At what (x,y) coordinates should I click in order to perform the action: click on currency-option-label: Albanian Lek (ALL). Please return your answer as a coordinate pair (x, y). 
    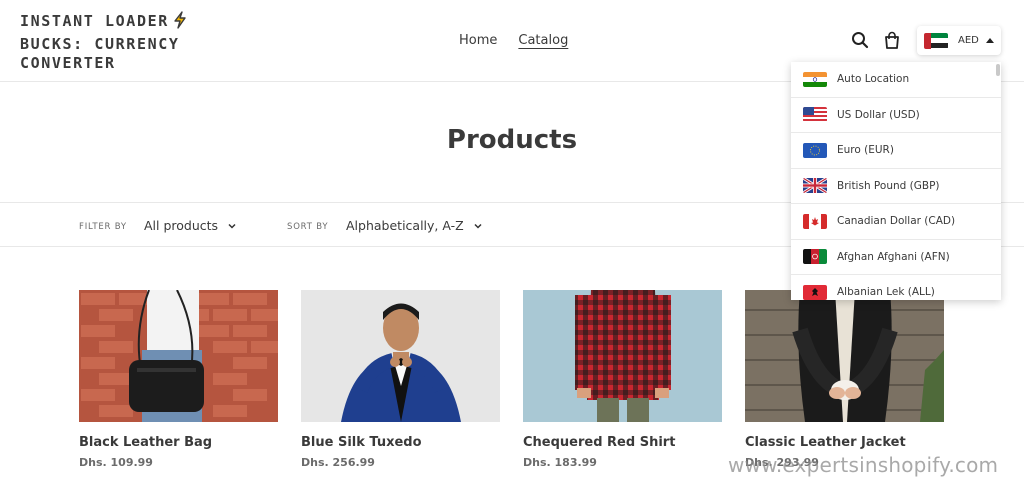
    Looking at the image, I should click on (886, 292).